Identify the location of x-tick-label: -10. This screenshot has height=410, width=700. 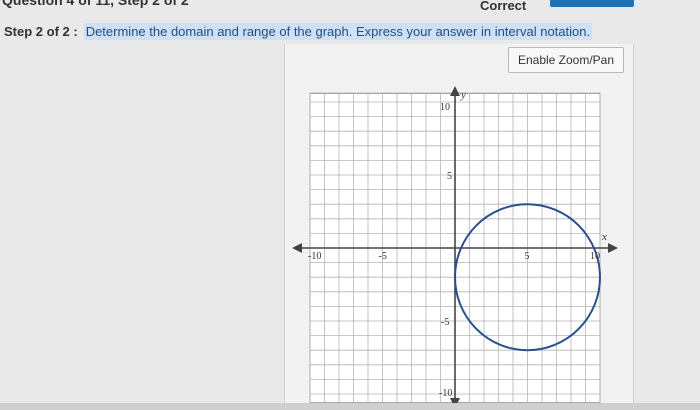
(314, 256).